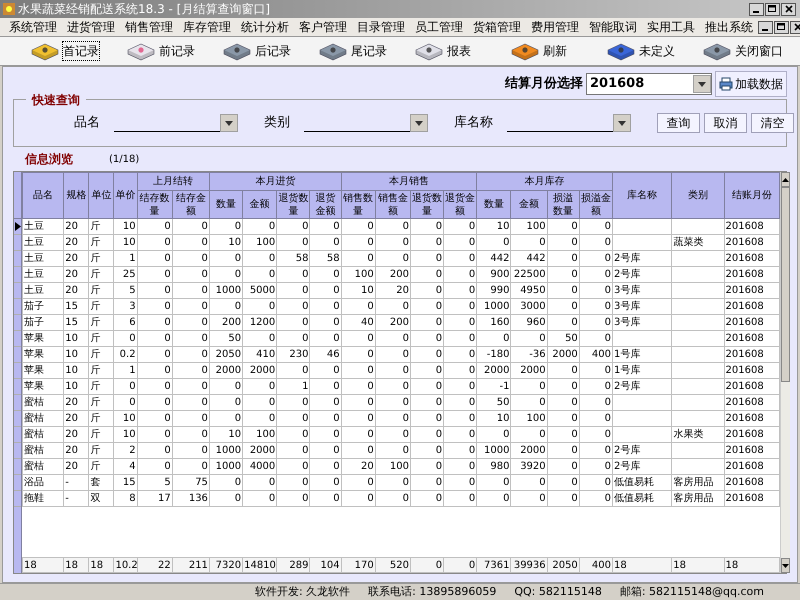 This screenshot has height=600, width=800. What do you see at coordinates (462, 51) in the screenshot?
I see `toolbar-button: 报表` at bounding box center [462, 51].